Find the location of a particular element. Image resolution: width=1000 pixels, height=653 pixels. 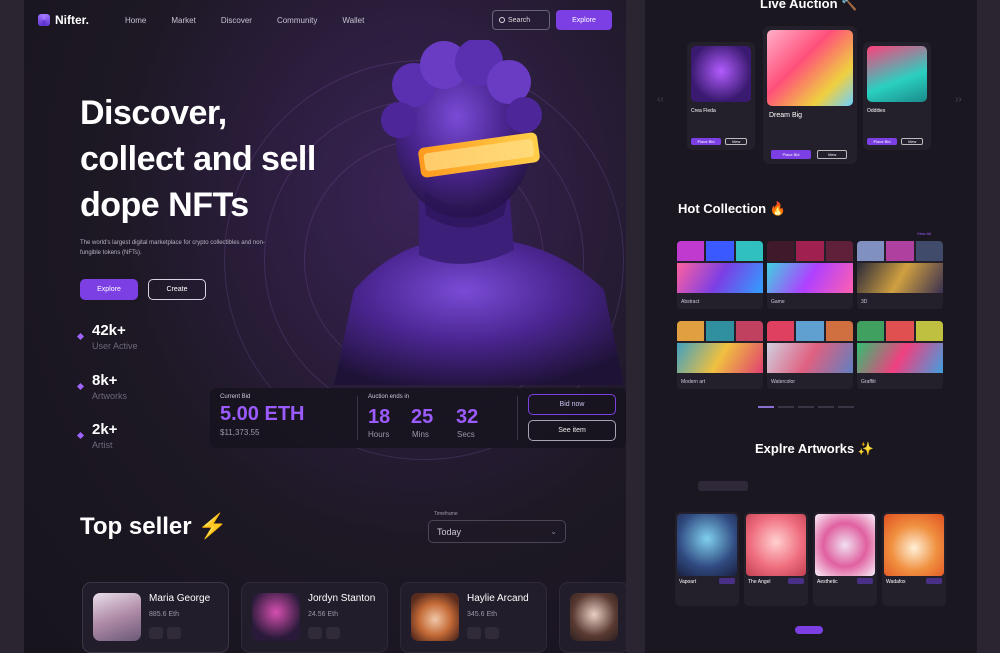

countdown-mins-label: Mins is located at coordinates (420, 434).